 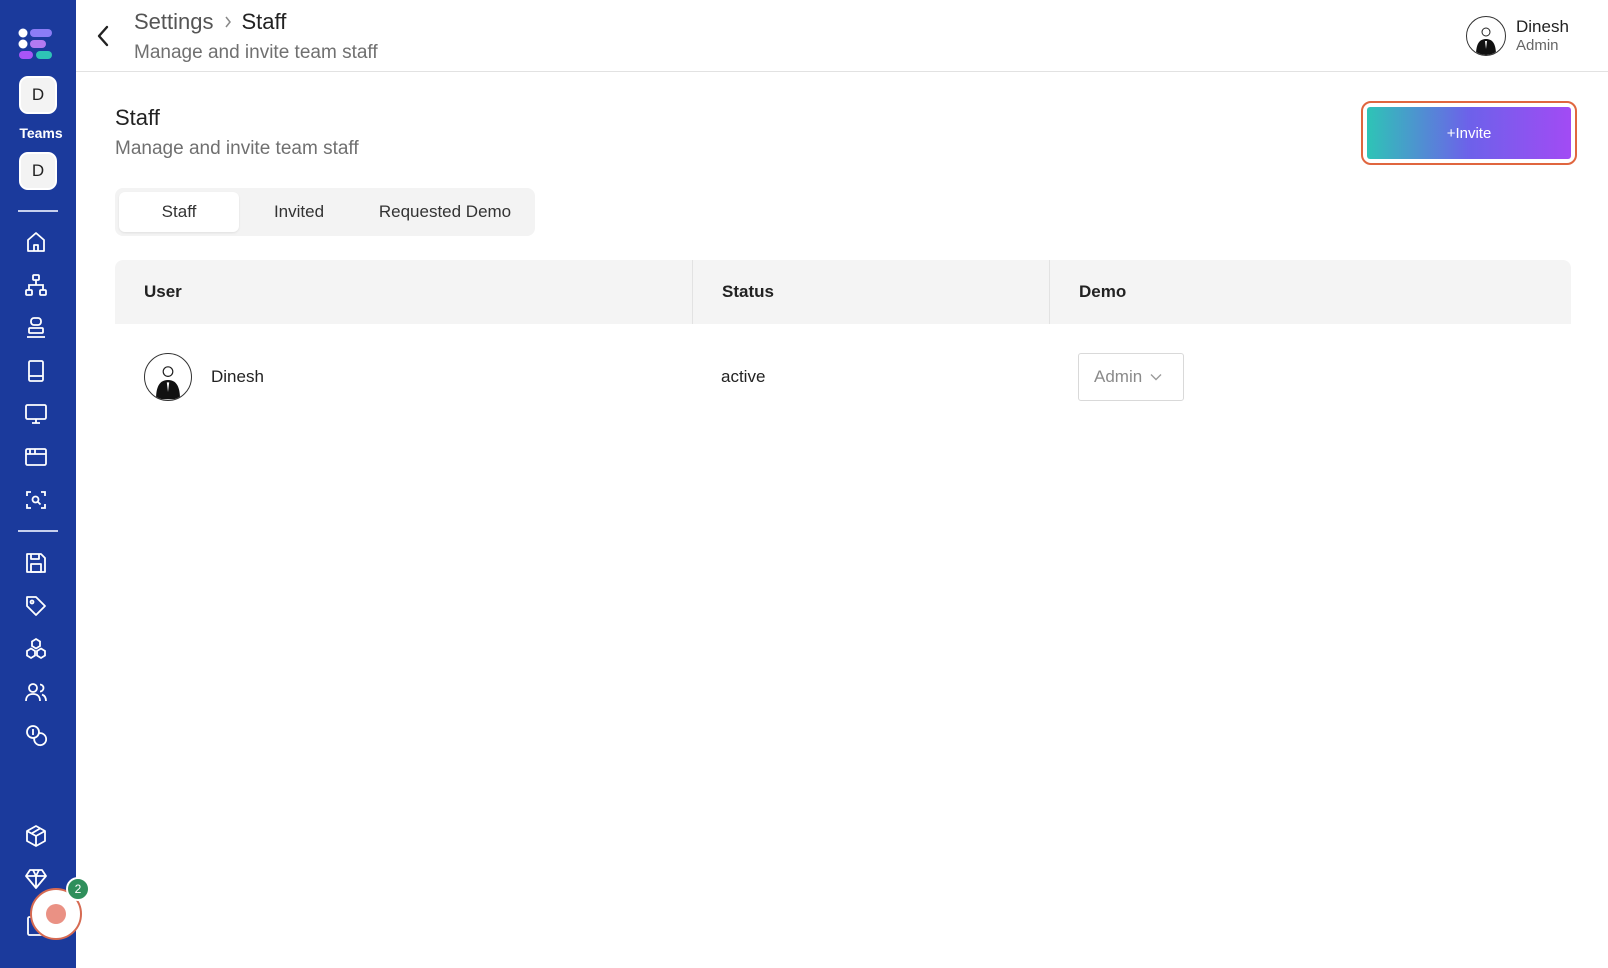 I want to click on sidebar-divider, so click(x=38, y=211).